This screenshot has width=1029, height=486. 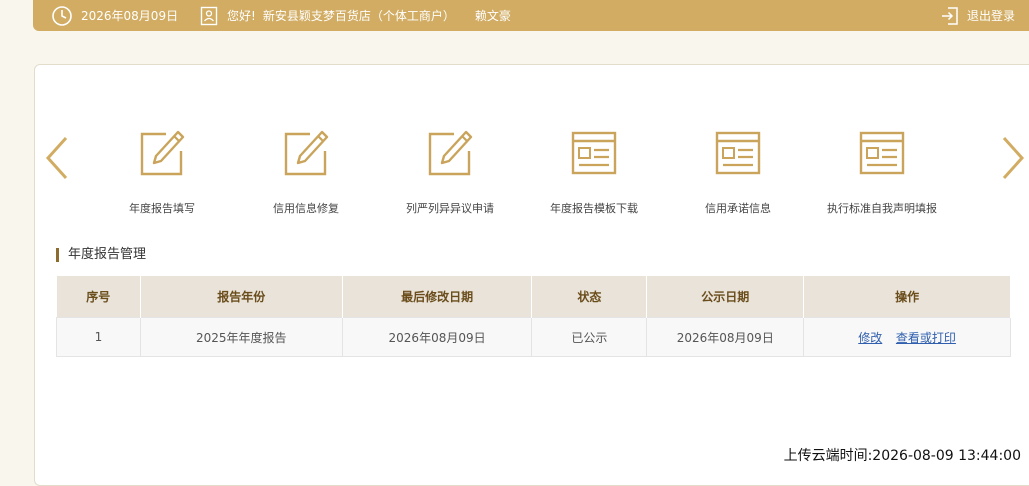 What do you see at coordinates (725, 337) in the screenshot?
I see `cell-public-date: 2026年08月09日` at bounding box center [725, 337].